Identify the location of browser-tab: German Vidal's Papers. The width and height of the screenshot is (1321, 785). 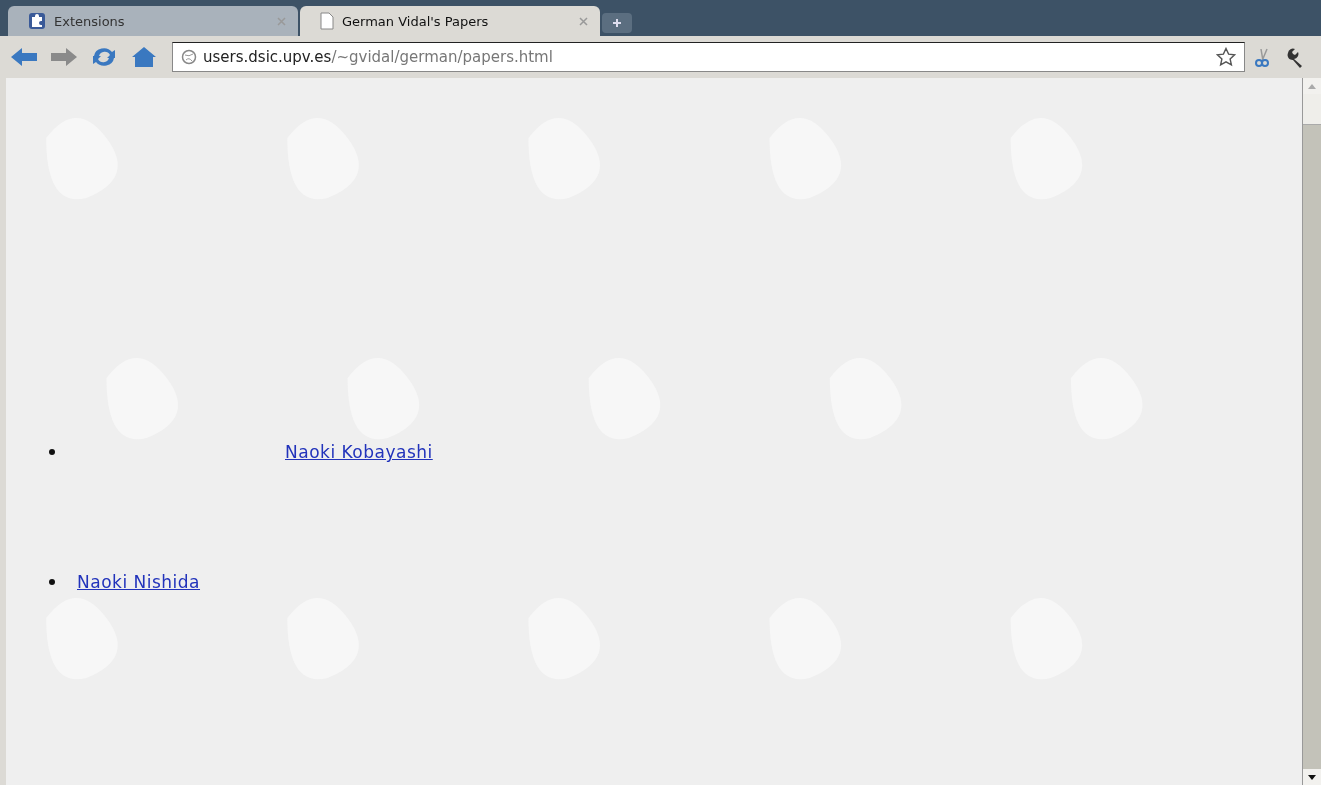
(450, 21).